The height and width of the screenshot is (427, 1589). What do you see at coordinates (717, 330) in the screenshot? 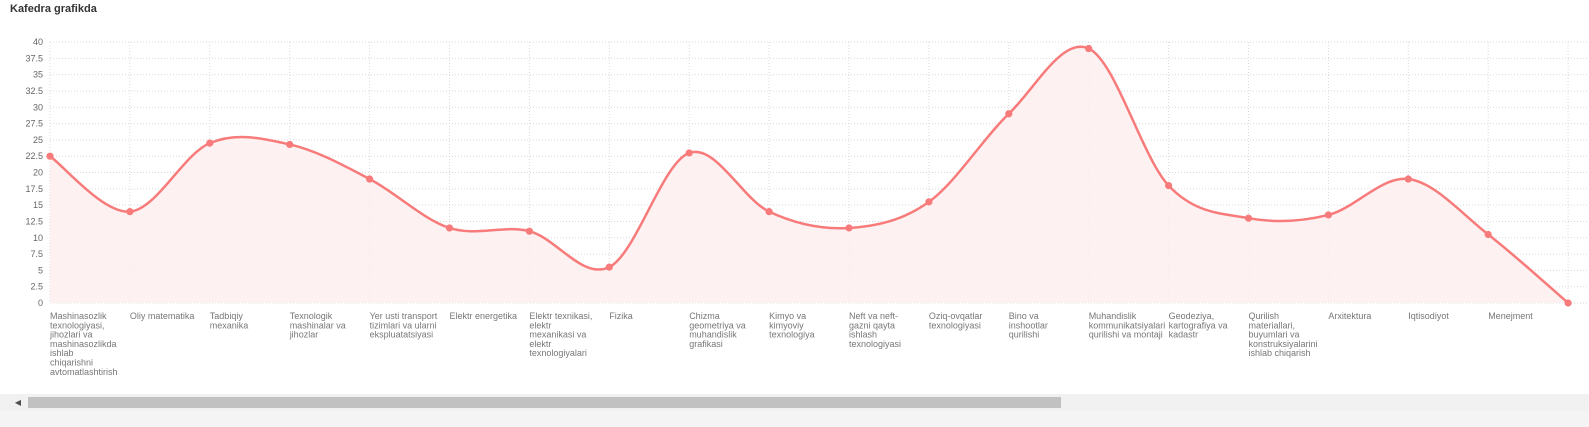
I see `x-tick-label: Chizma geometriya va muhandislik grafikasi` at bounding box center [717, 330].